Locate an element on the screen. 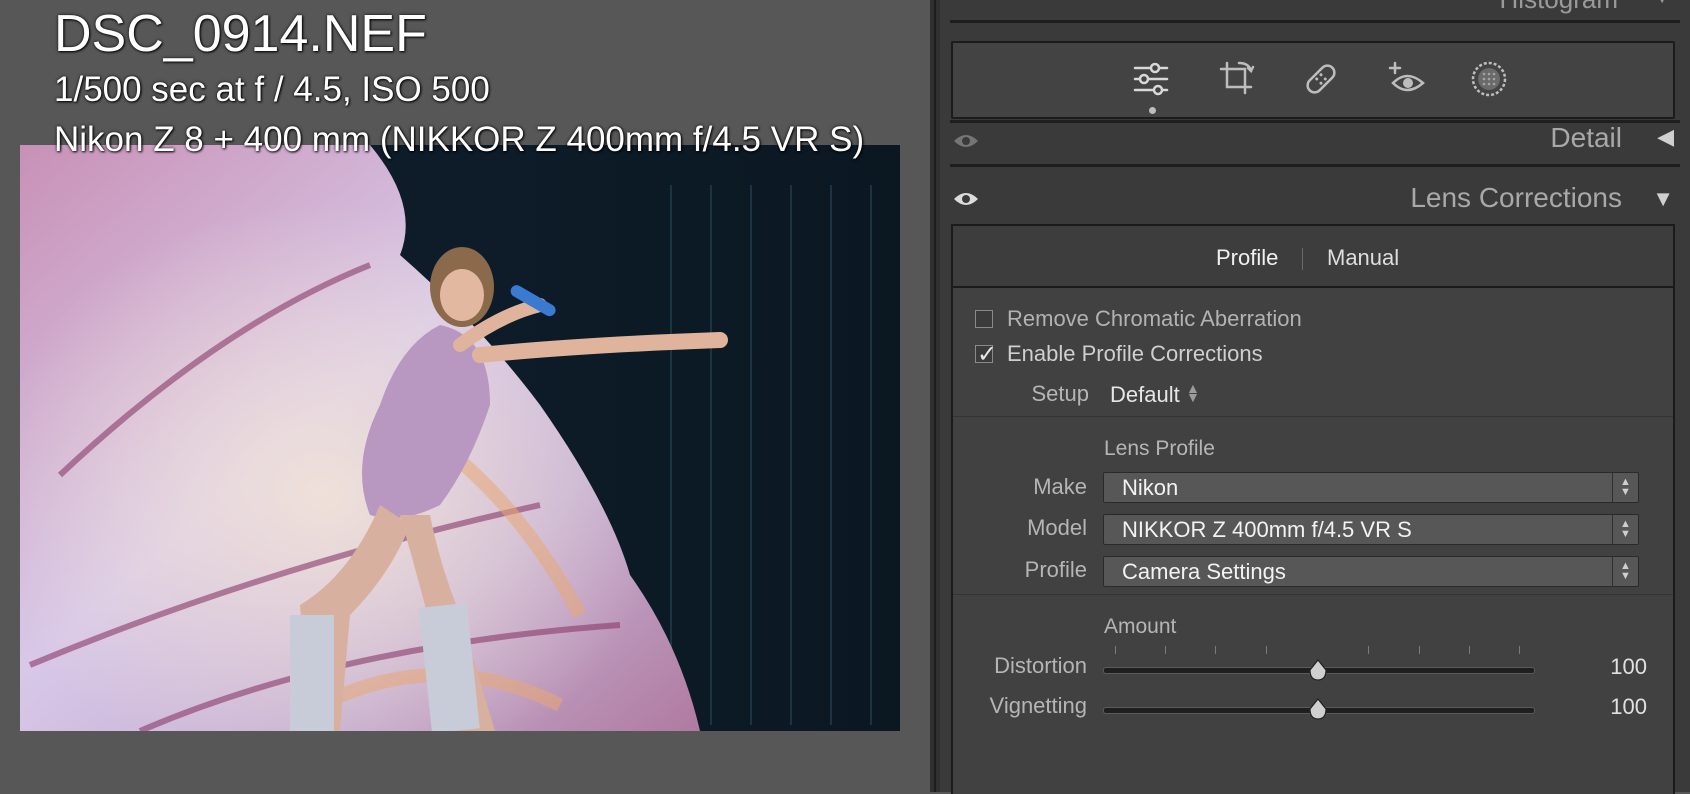 This screenshot has height=794, width=1690. distortion-label: Distortion is located at coordinates (1040, 665).